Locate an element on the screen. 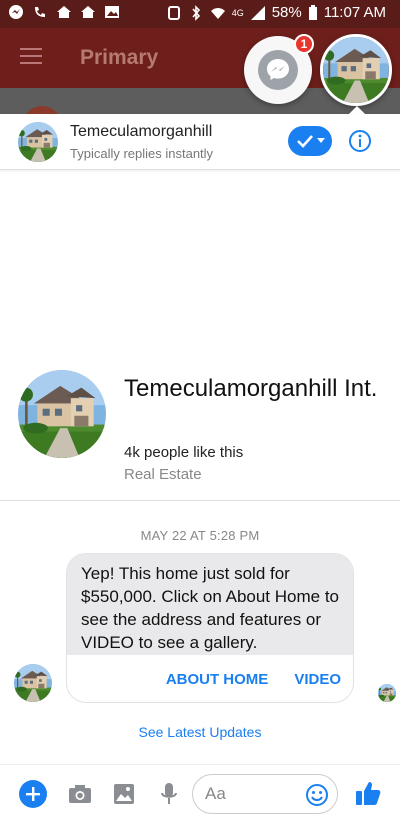 The width and height of the screenshot is (400, 822). clock: 11:07 AM is located at coordinates (354, 12).